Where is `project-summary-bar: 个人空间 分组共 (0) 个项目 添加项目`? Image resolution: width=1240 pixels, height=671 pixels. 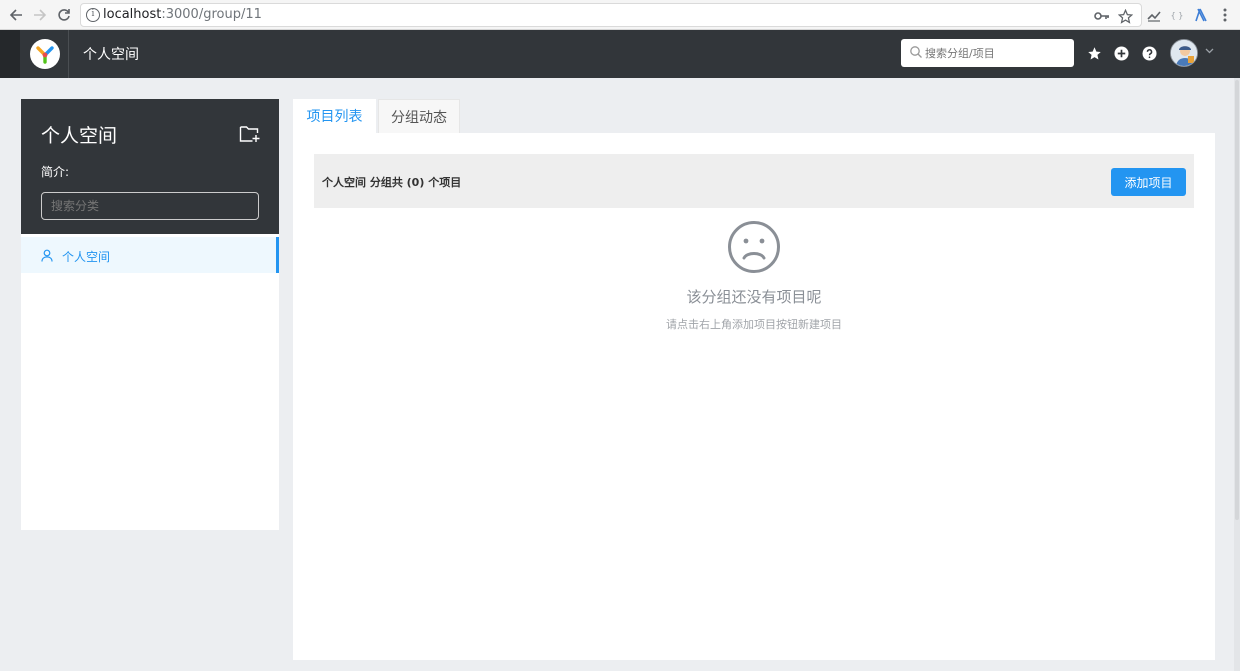
project-summary-bar: 个人空间 分组共 (0) 个项目 添加项目 is located at coordinates (754, 181).